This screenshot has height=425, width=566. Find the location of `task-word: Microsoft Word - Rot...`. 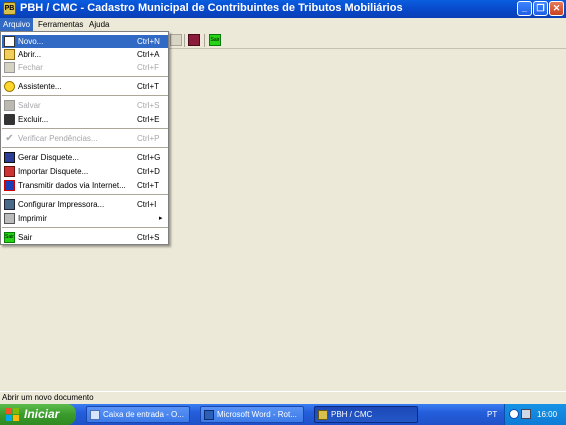

task-word: Microsoft Word - Rot... is located at coordinates (252, 414).